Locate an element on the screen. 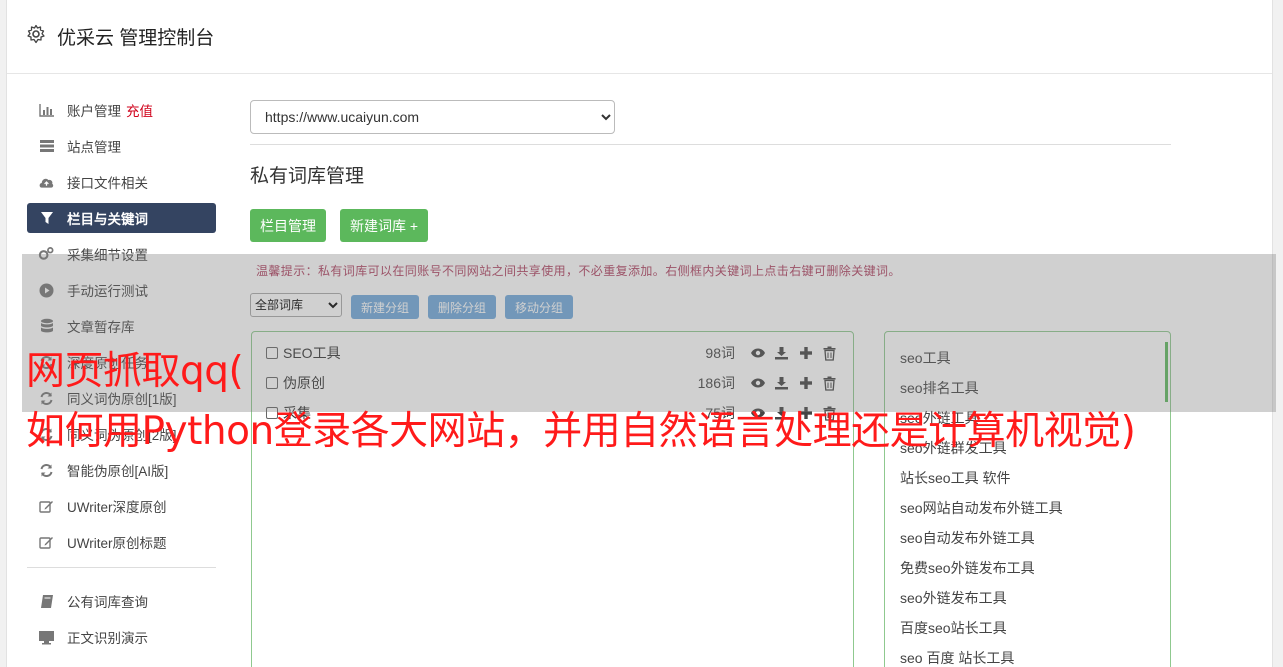  keyword-item: 站长seo工具 软件 is located at coordinates (955, 478).